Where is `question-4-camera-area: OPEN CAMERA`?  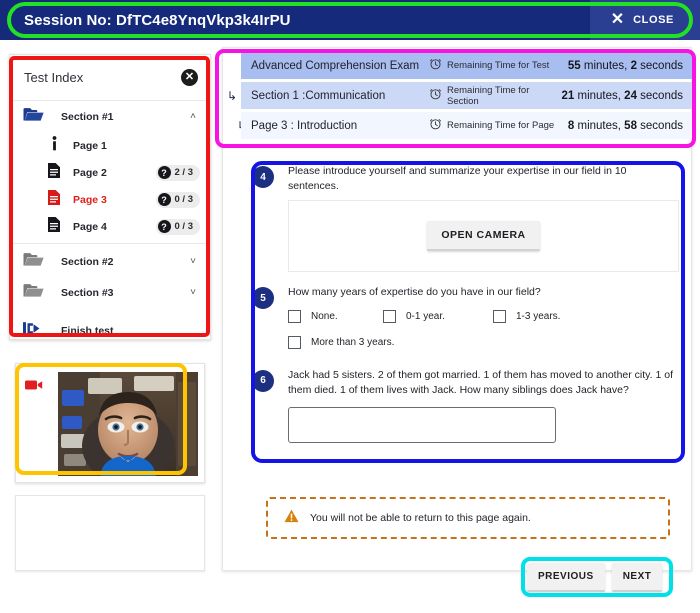
question-4-camera-area: OPEN CAMERA is located at coordinates (483, 236).